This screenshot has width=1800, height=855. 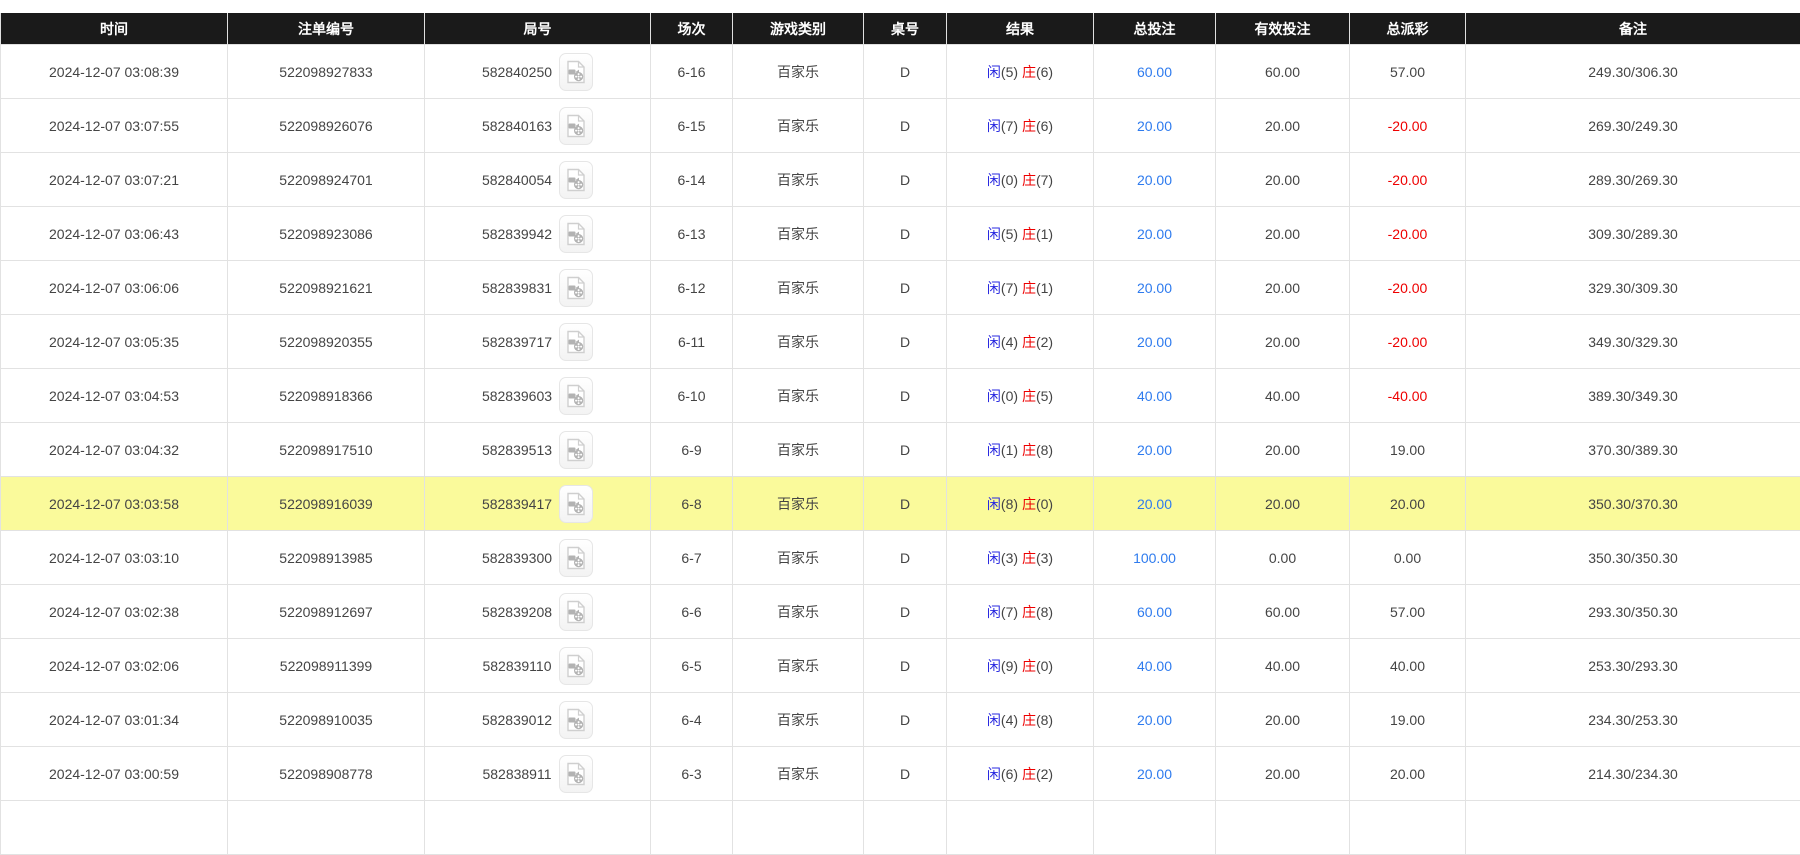 What do you see at coordinates (1020, 29) in the screenshot?
I see `column-header-result: 结果` at bounding box center [1020, 29].